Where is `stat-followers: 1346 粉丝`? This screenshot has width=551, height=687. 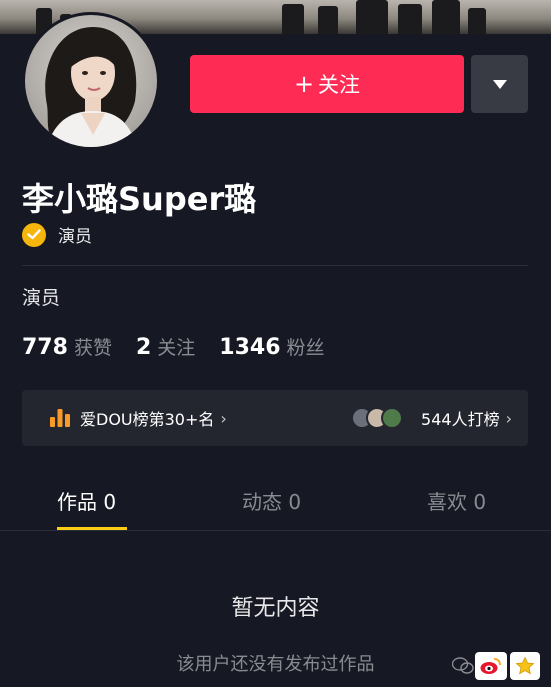 stat-followers: 1346 粉丝 is located at coordinates (271, 346).